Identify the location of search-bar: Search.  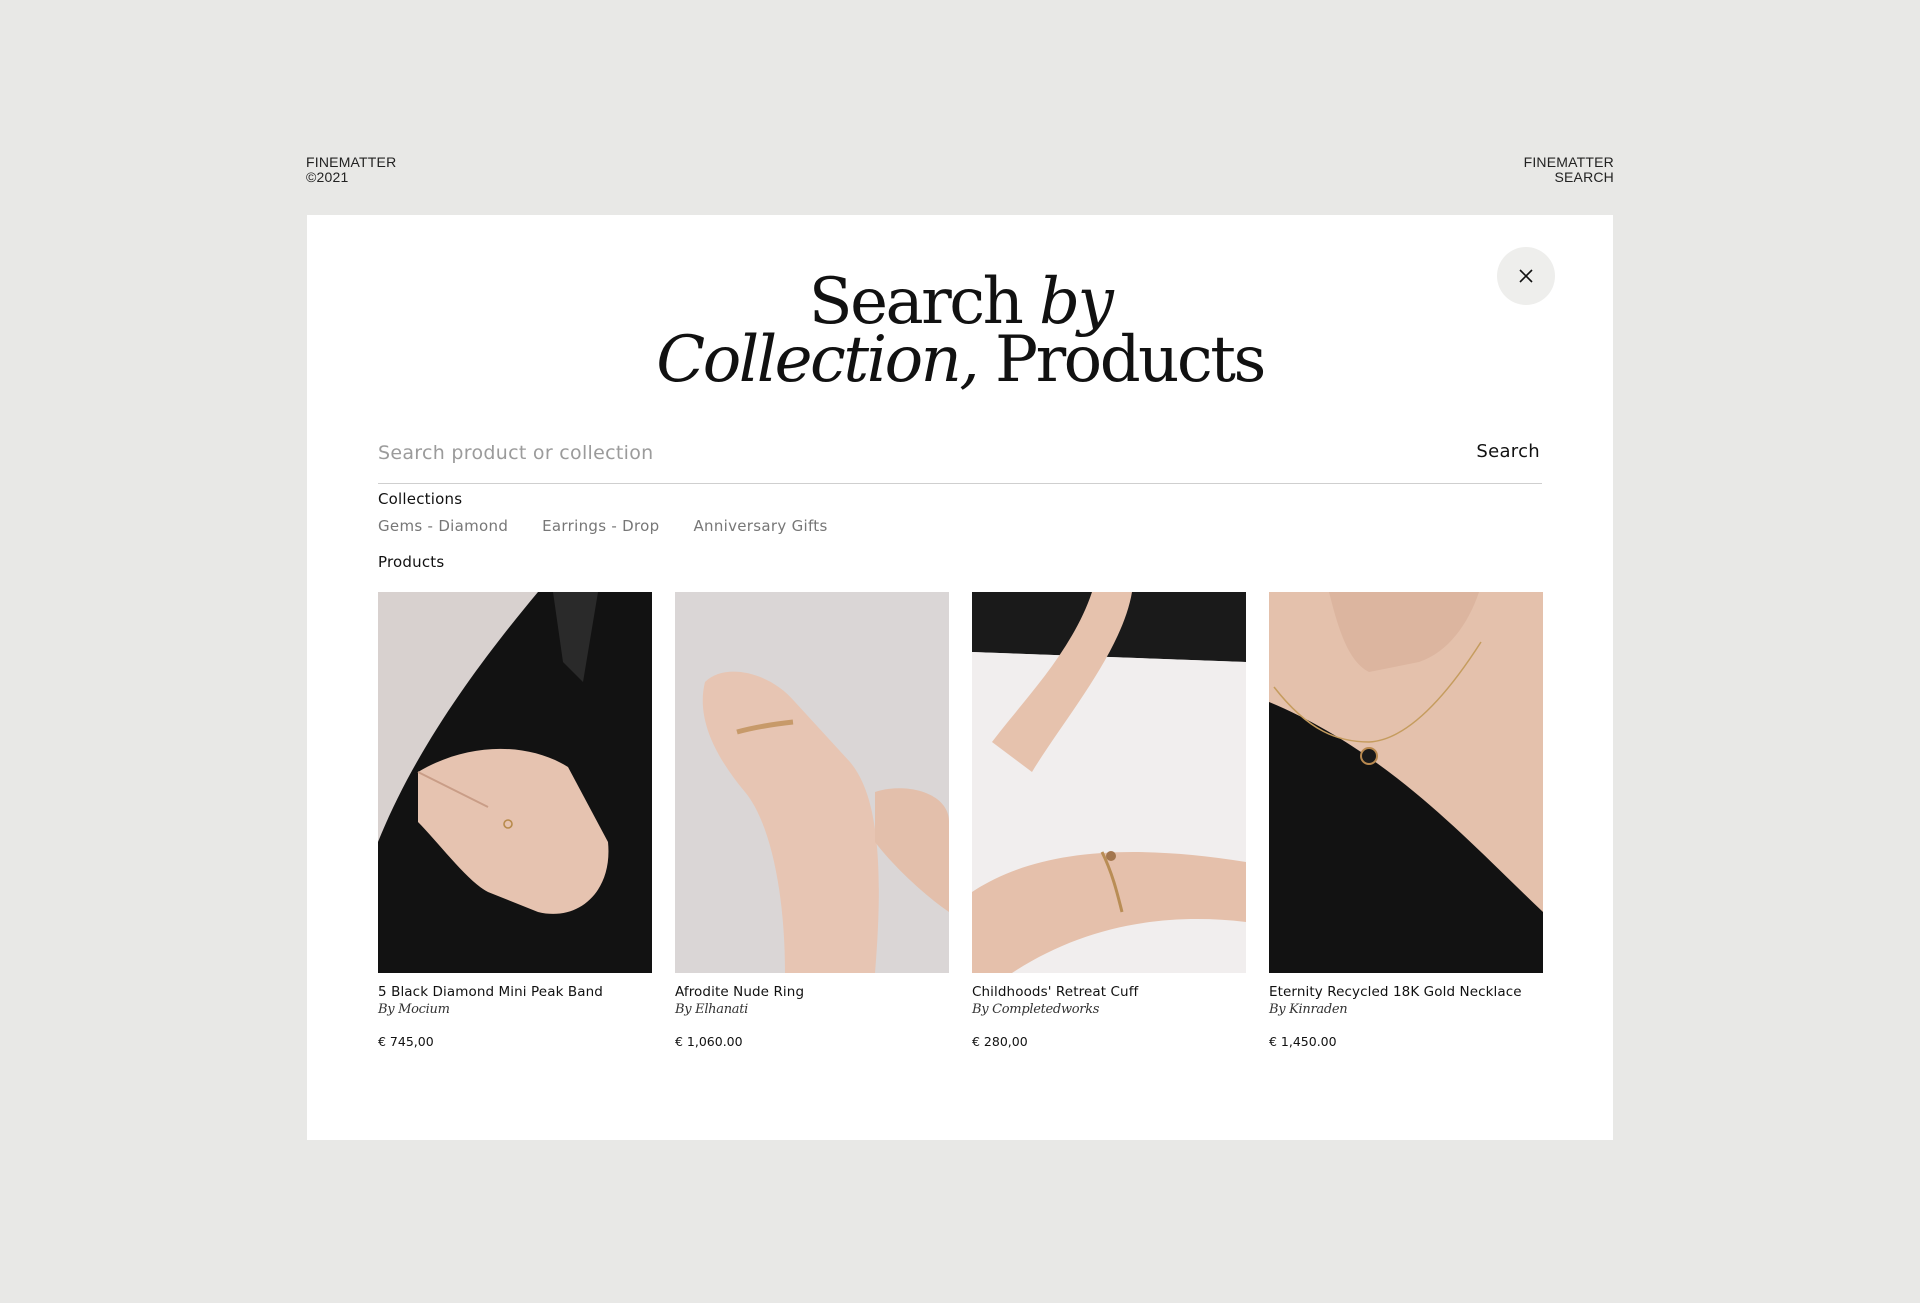
(960, 452).